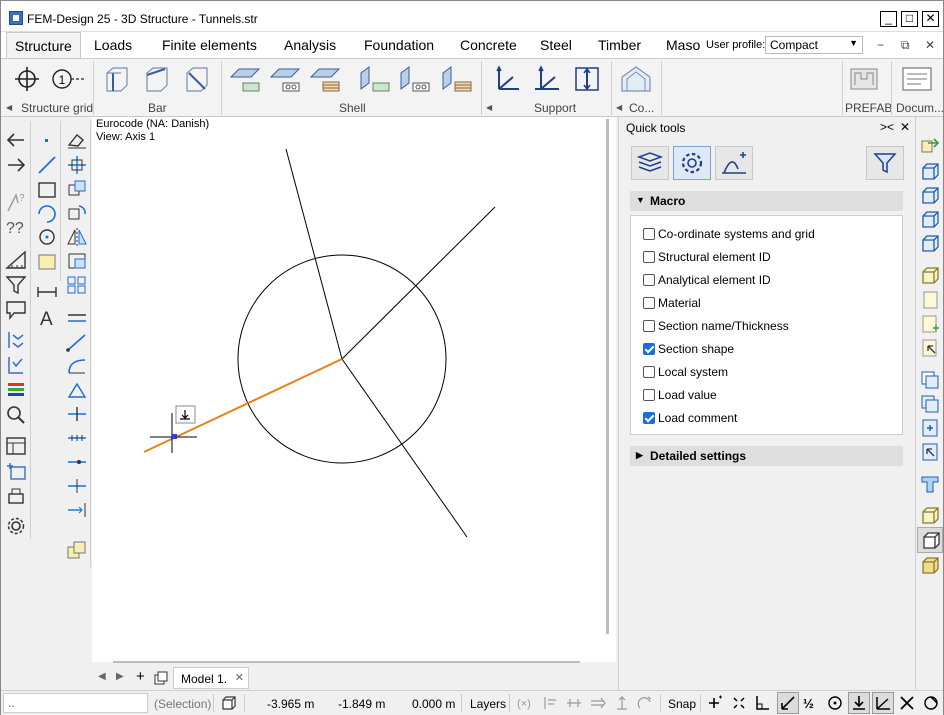  Describe the element at coordinates (930, 300) in the screenshot. I see `page-icon` at that location.